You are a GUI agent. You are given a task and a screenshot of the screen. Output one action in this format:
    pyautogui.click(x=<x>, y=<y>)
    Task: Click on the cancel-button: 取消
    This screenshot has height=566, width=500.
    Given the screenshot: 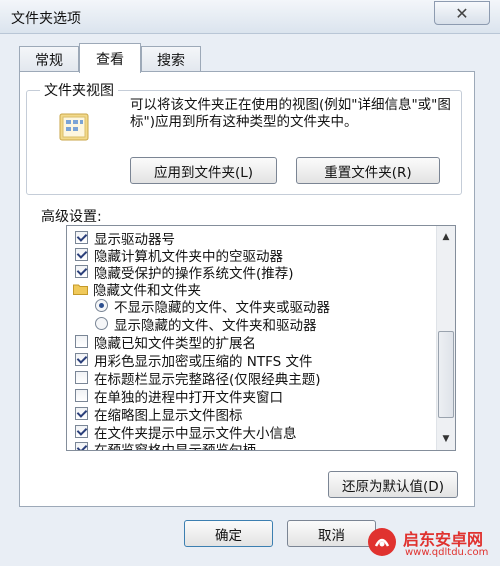 What is the action you would take?
    pyautogui.click(x=331, y=533)
    